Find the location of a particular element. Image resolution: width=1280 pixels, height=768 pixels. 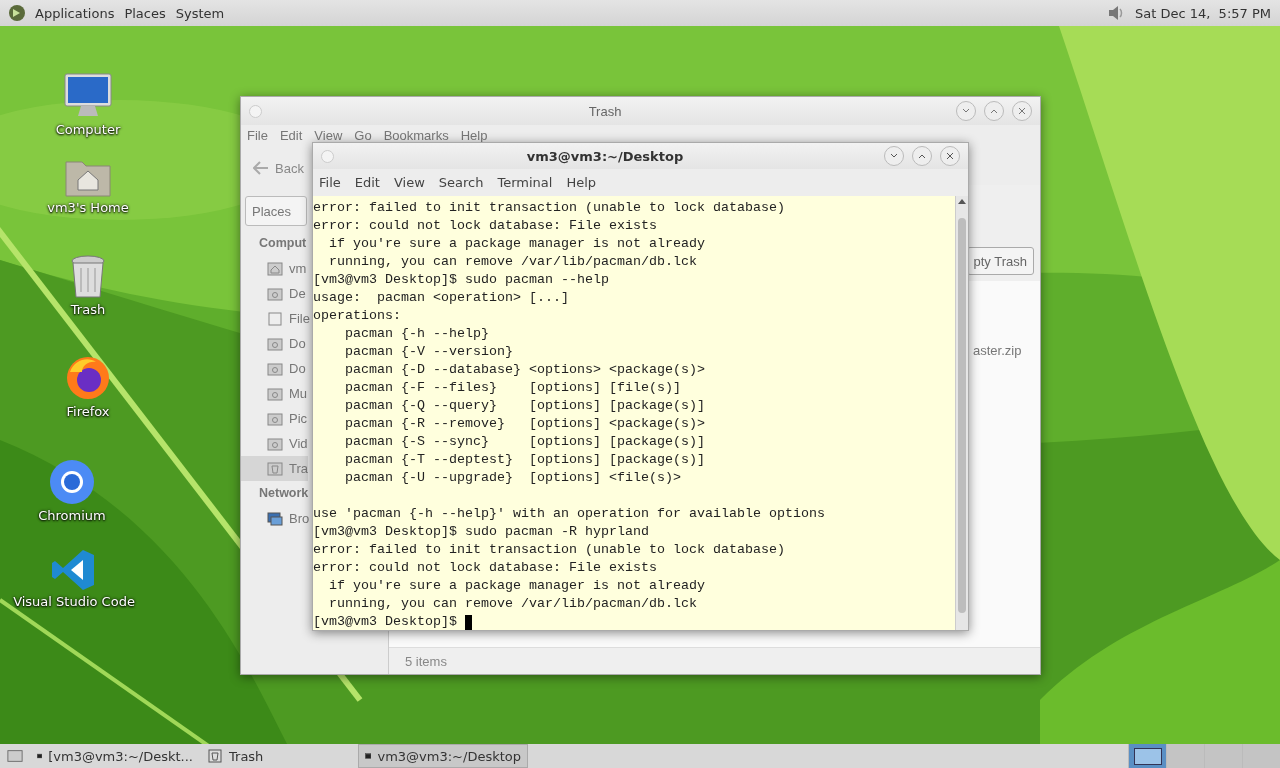

status-bar: 5 items is located at coordinates (714, 660).